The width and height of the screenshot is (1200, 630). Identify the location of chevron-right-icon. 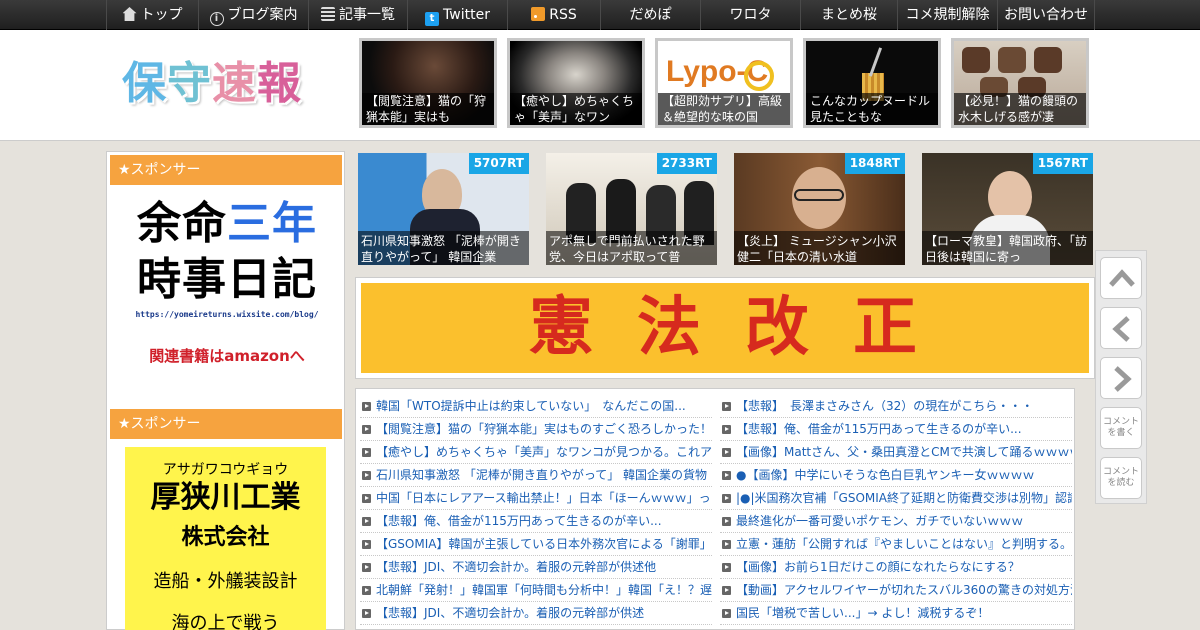
(1123, 379).